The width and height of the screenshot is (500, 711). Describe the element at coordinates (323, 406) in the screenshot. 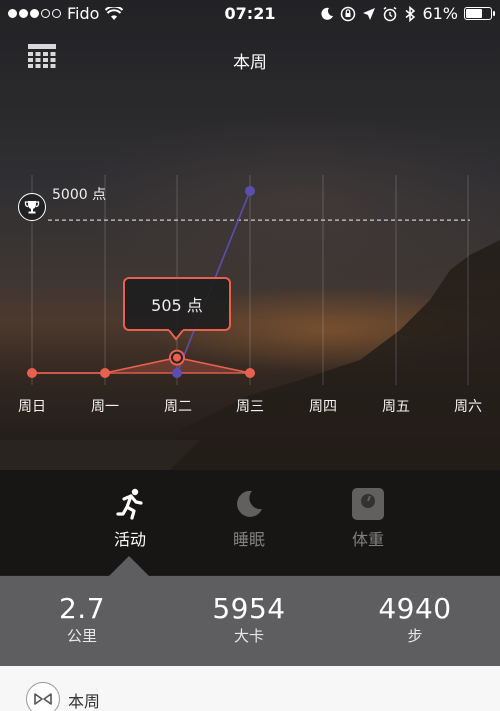

I see `day-label-thu: 周四` at that location.